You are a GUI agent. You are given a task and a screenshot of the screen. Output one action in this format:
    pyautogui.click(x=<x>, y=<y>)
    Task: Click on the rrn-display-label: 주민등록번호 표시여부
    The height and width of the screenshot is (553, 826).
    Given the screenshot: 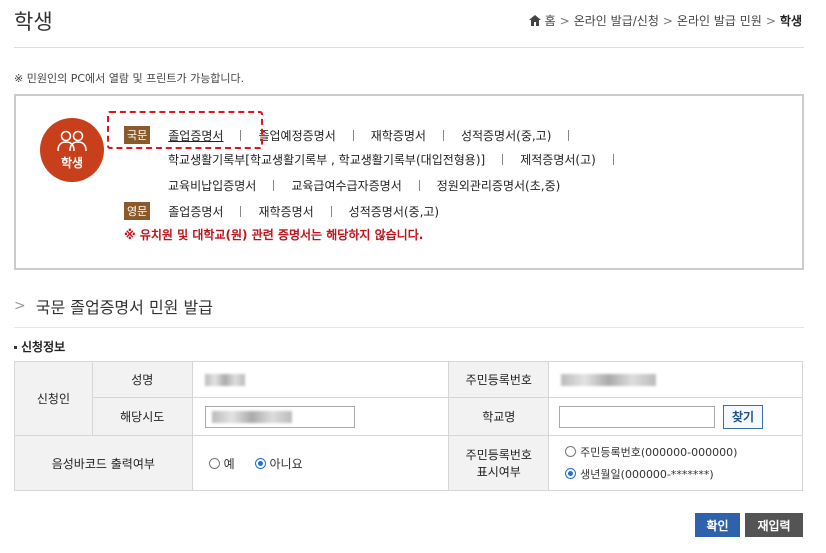 What is the action you would take?
    pyautogui.click(x=499, y=463)
    